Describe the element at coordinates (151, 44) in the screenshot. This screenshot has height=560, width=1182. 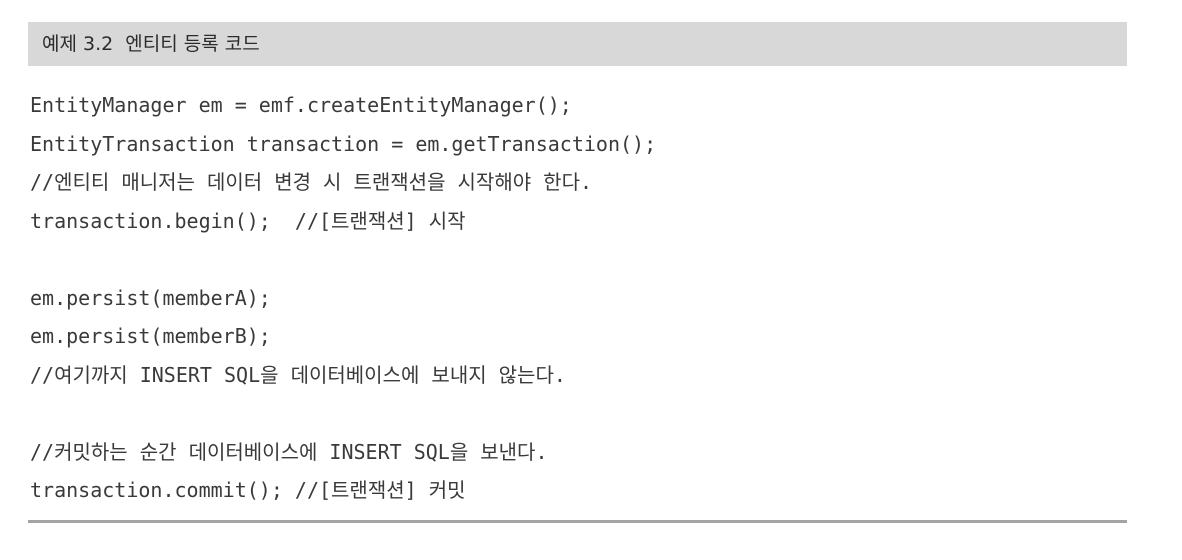
I see `example-title: 예제 3.2 엔티티 등록 코드` at that location.